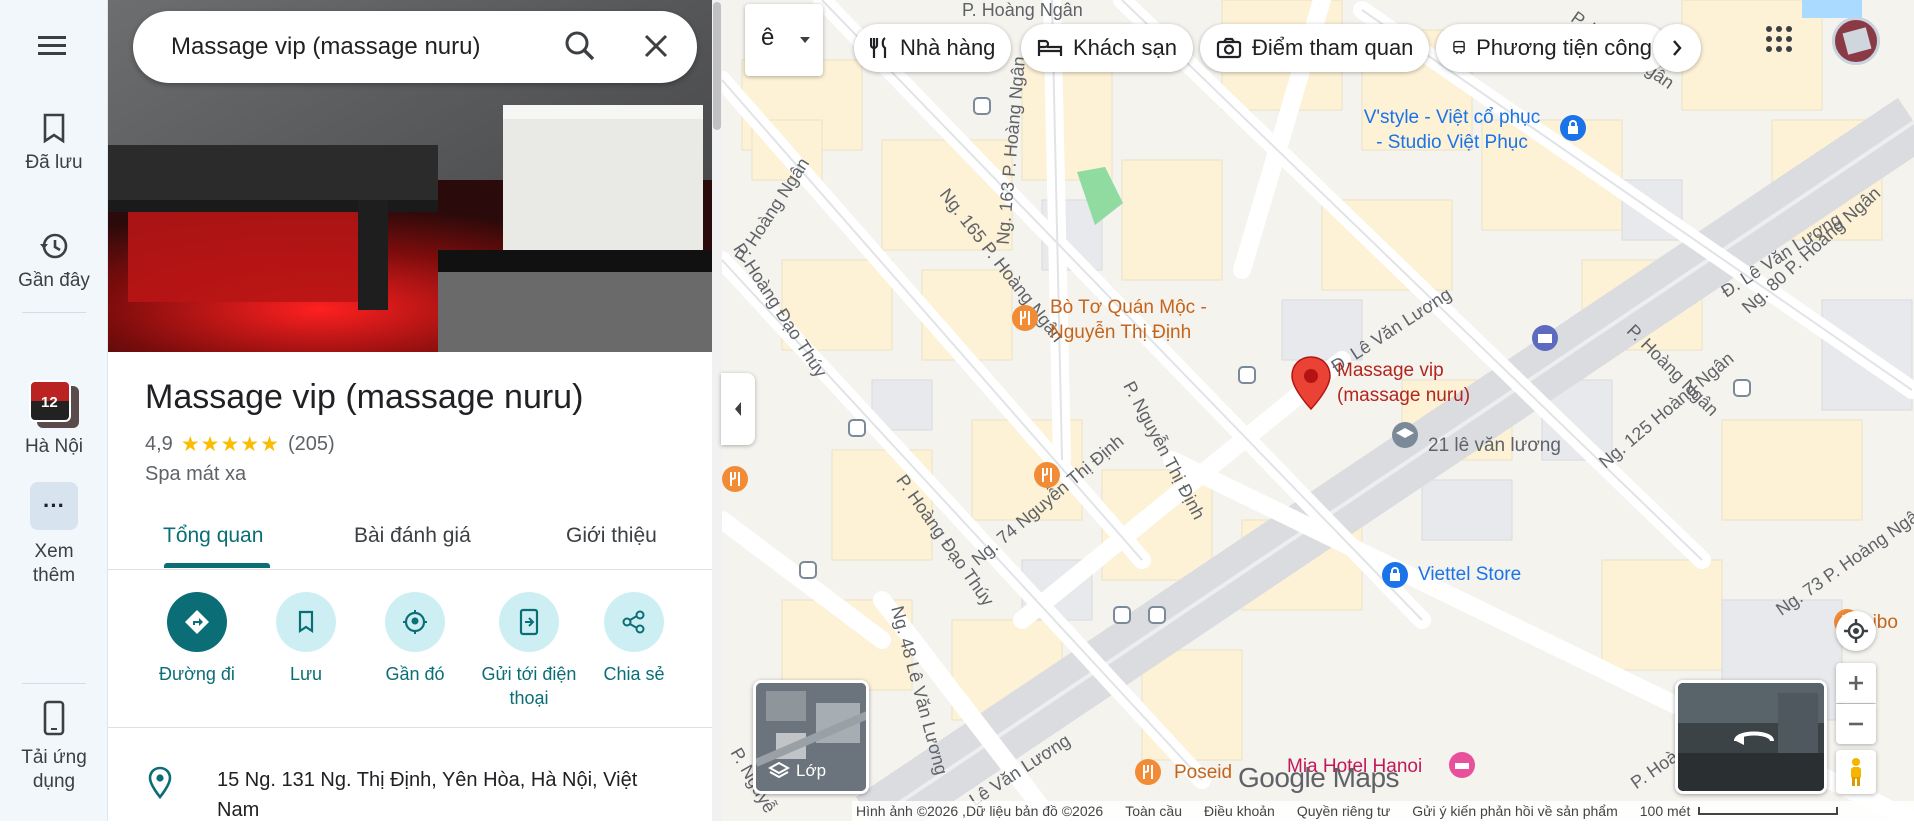 The height and width of the screenshot is (825, 1914). Describe the element at coordinates (54, 280) in the screenshot. I see `rail-recent-label: Gần đây` at that location.